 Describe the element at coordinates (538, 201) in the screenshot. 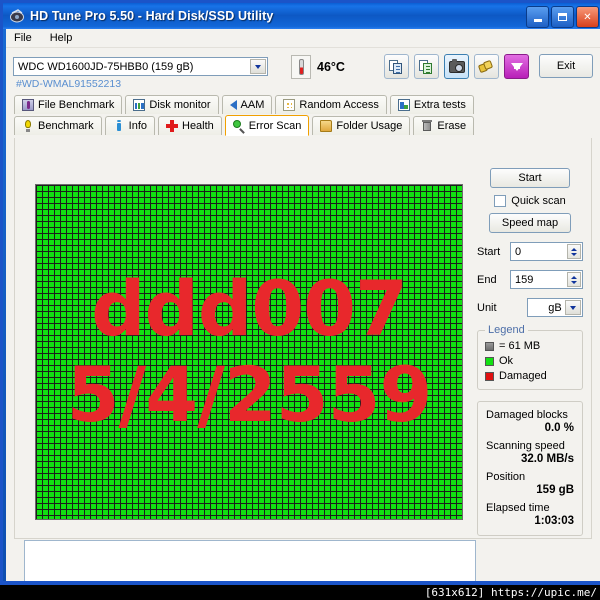

I see `quick-scan-label: Quick scan` at that location.